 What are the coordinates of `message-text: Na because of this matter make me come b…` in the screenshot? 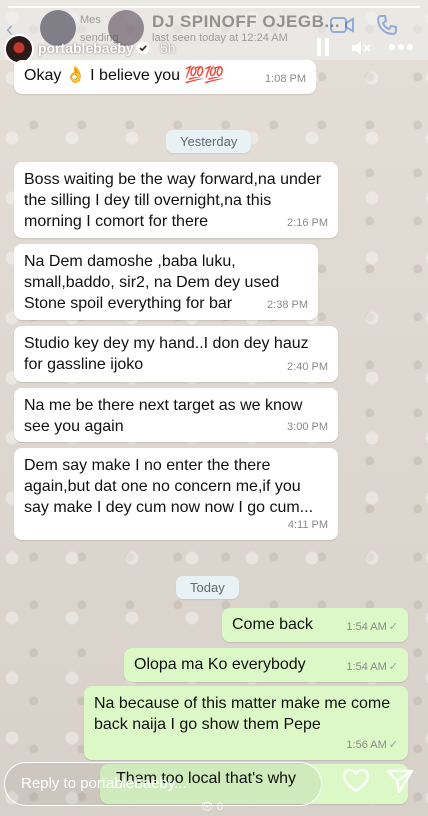 It's located at (242, 714).